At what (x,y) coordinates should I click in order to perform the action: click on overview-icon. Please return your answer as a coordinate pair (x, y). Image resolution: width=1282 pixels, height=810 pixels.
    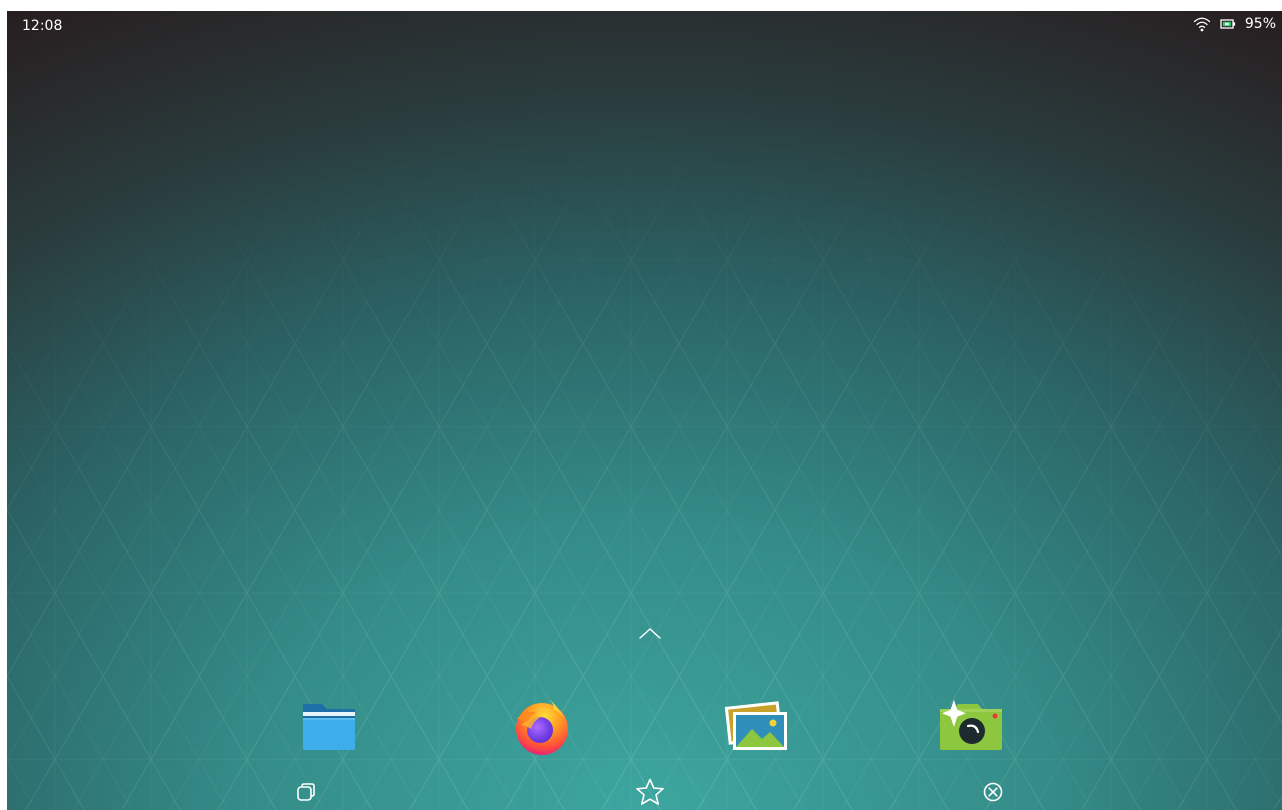
    Looking at the image, I should click on (306, 792).